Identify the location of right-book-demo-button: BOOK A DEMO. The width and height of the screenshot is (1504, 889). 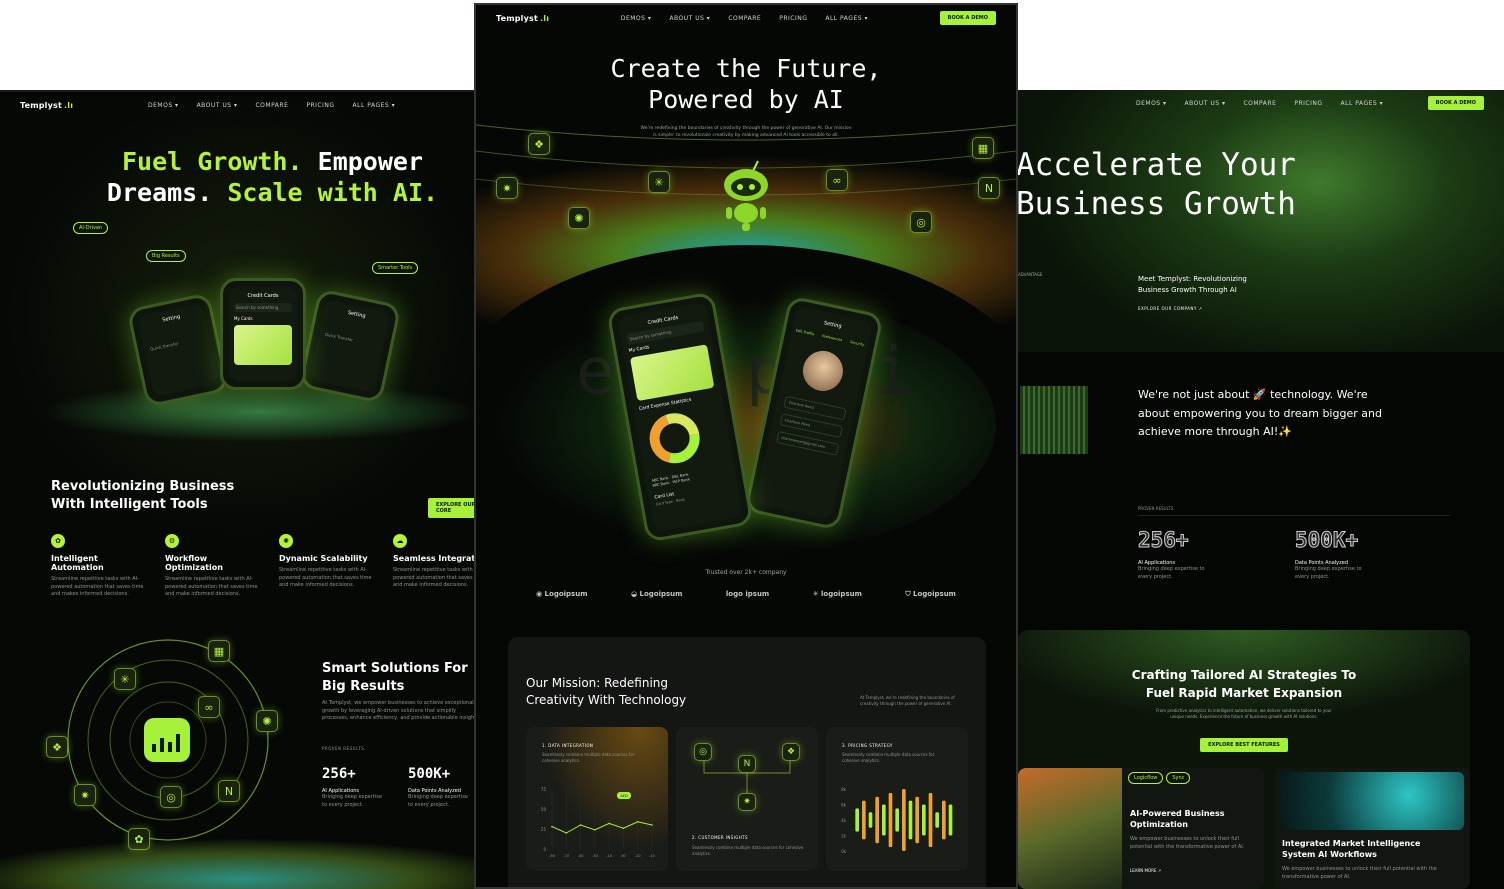
(1455, 103).